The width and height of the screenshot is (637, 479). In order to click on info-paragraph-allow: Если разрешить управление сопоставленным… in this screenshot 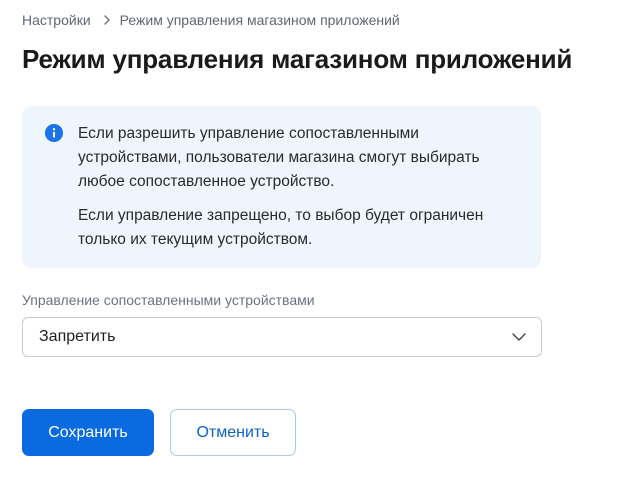, I will do `click(279, 157)`.